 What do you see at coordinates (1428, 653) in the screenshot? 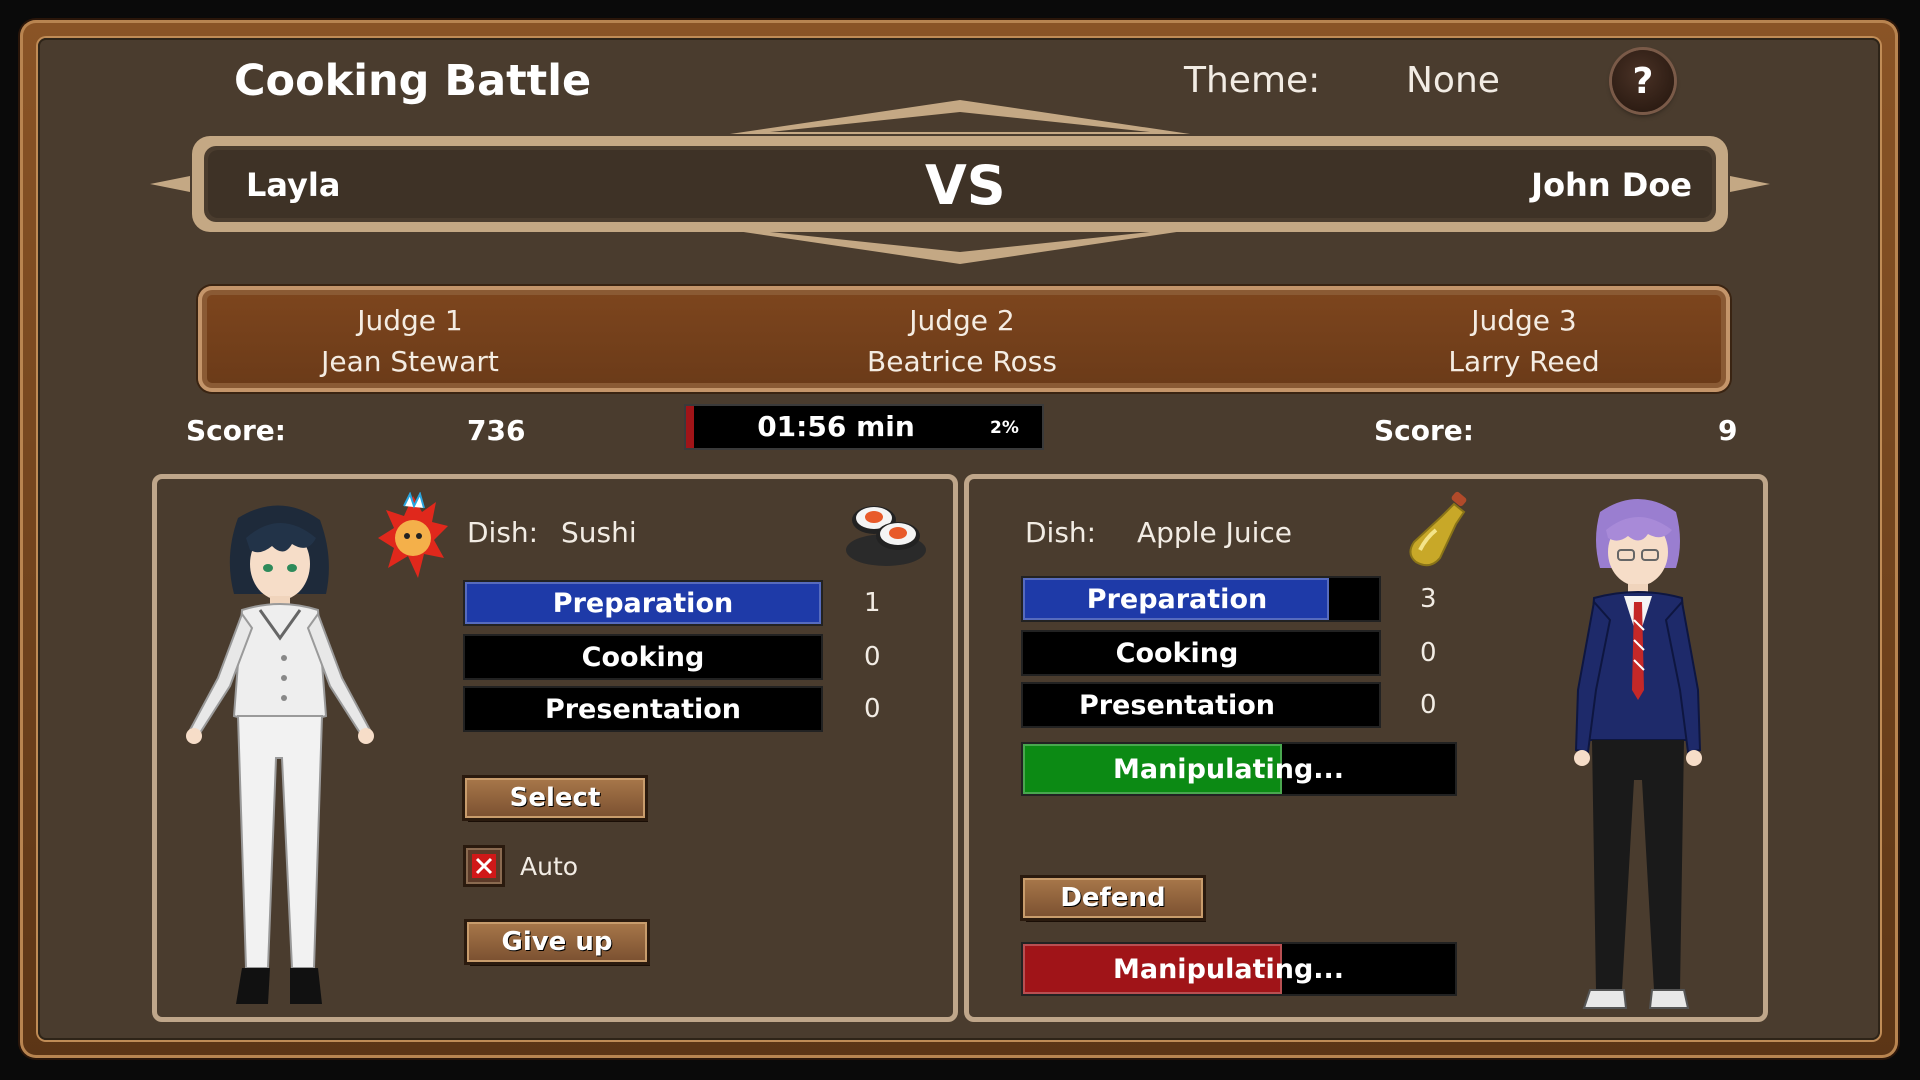
I see `player2-cooking-count: 0` at bounding box center [1428, 653].